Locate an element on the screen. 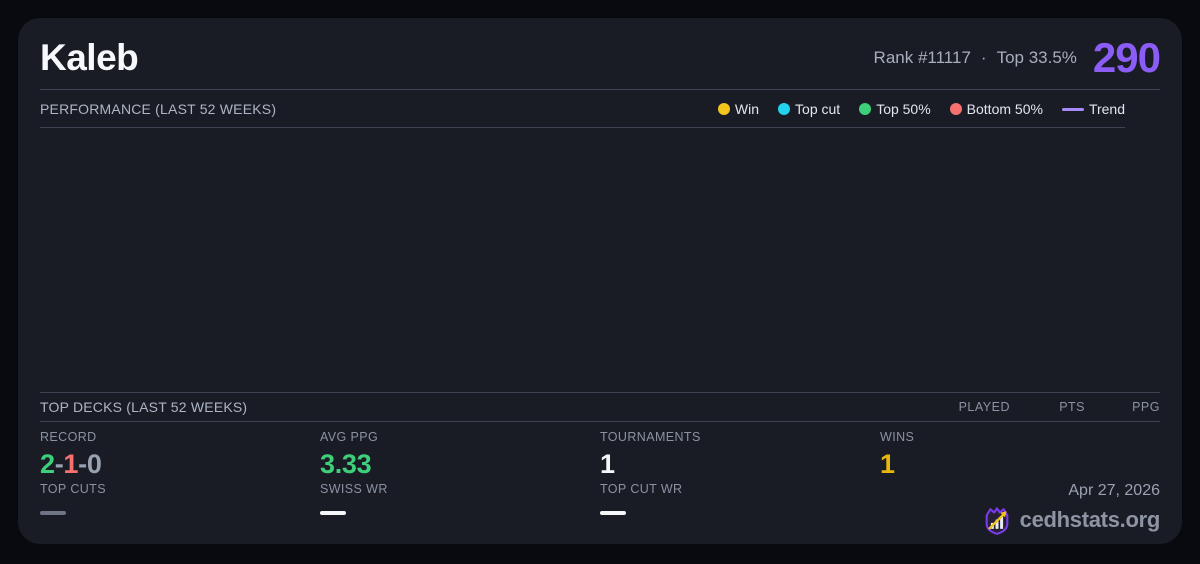 Image resolution: width=1200 pixels, height=564 pixels. top-cut-dot-icon is located at coordinates (784, 109).